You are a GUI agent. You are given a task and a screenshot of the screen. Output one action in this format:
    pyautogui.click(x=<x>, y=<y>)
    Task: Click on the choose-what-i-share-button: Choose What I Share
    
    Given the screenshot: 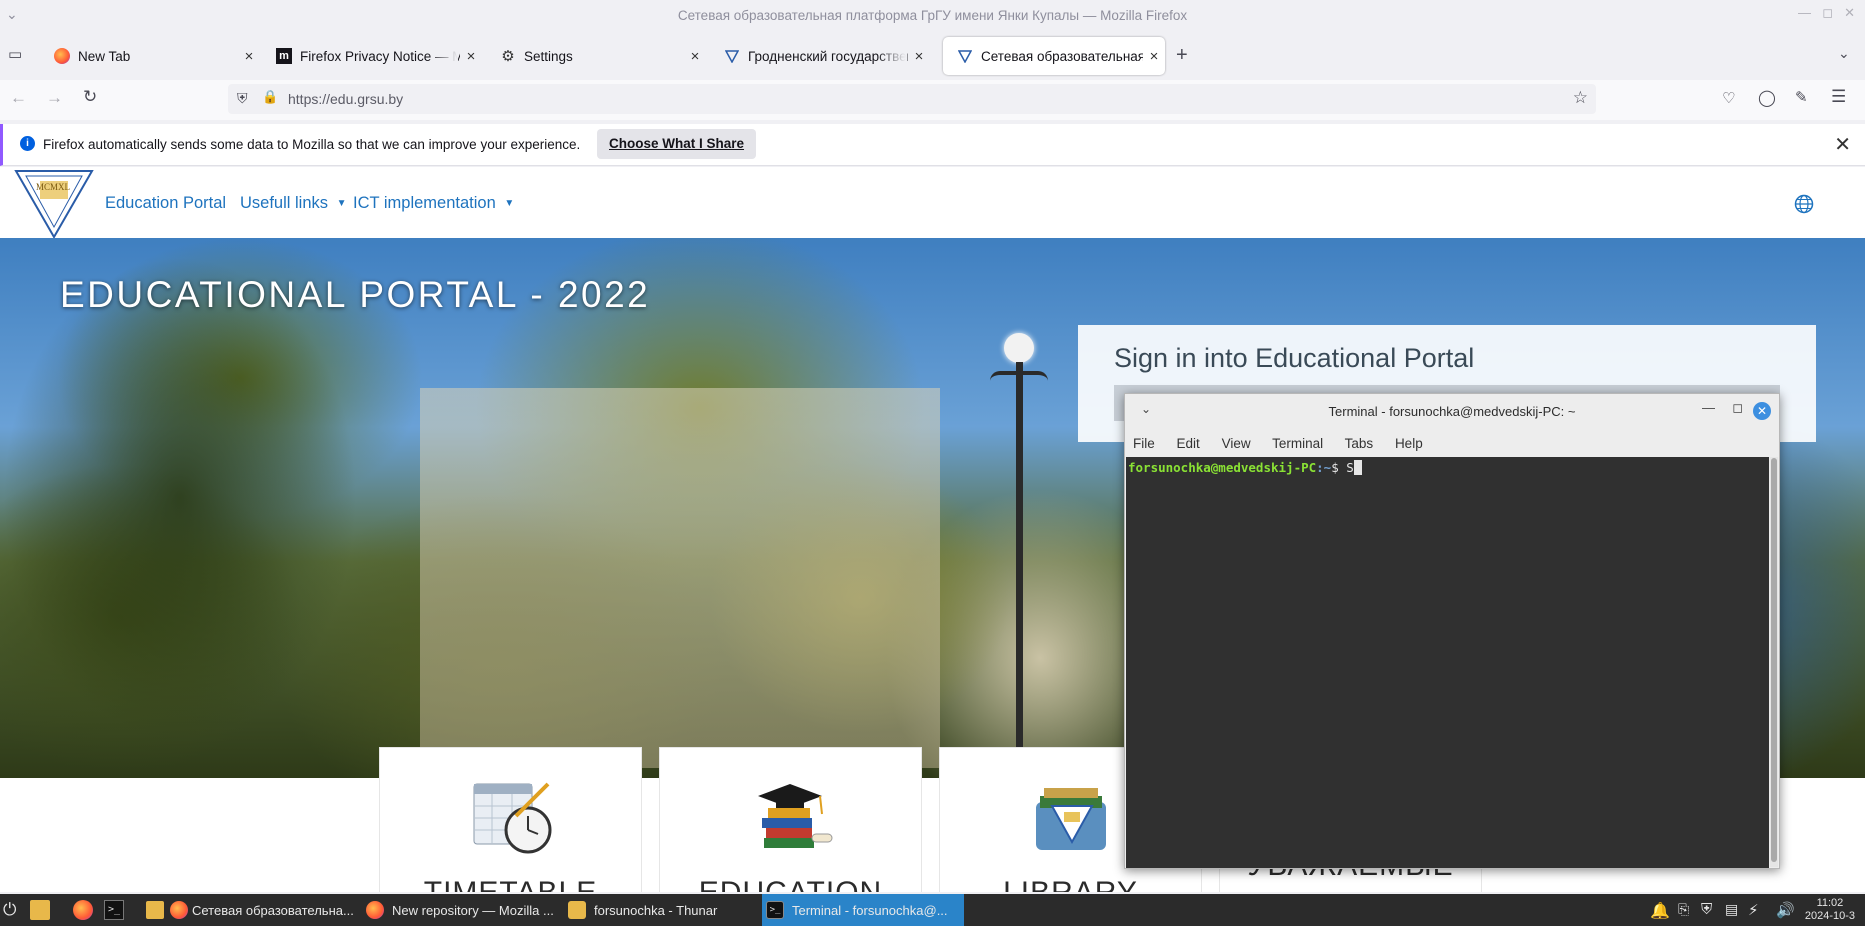 What is the action you would take?
    pyautogui.click(x=677, y=144)
    